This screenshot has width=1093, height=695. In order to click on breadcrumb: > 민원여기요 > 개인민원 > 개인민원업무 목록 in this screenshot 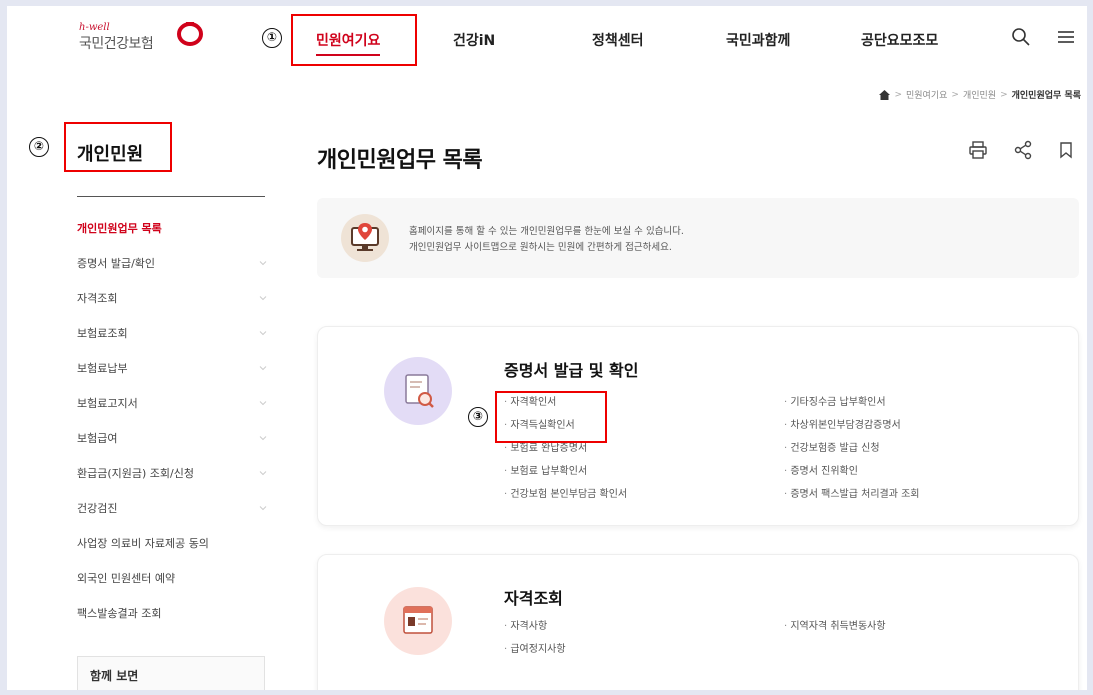, I will do `click(980, 94)`.